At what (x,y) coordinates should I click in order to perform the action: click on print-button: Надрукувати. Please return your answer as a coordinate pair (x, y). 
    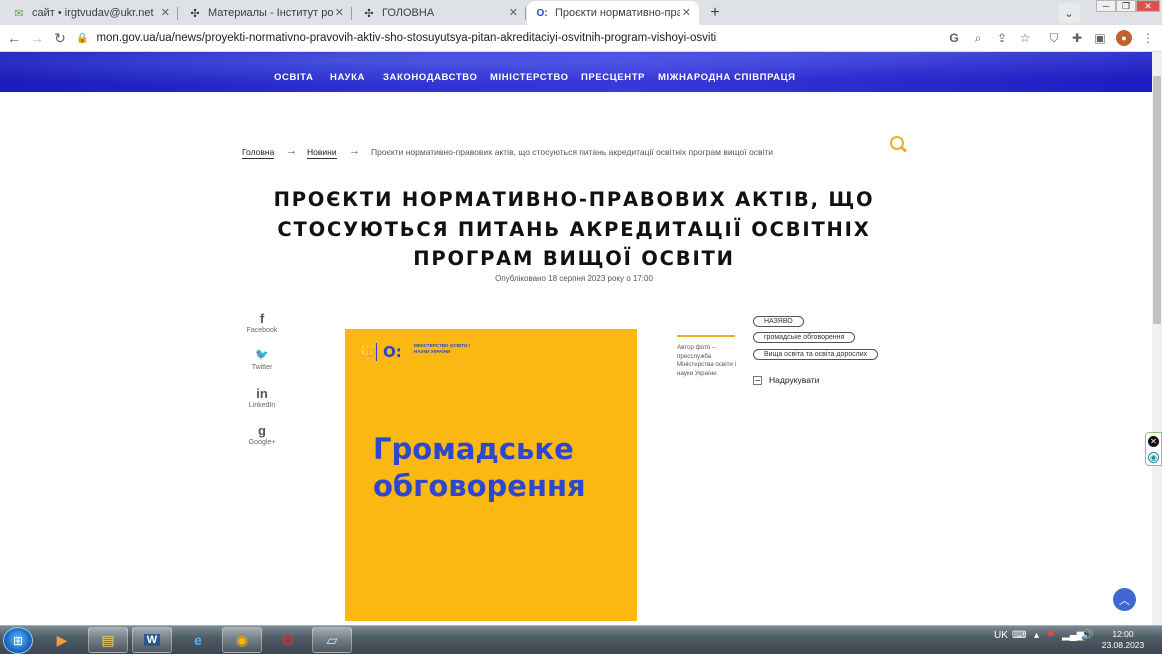
    Looking at the image, I should click on (786, 380).